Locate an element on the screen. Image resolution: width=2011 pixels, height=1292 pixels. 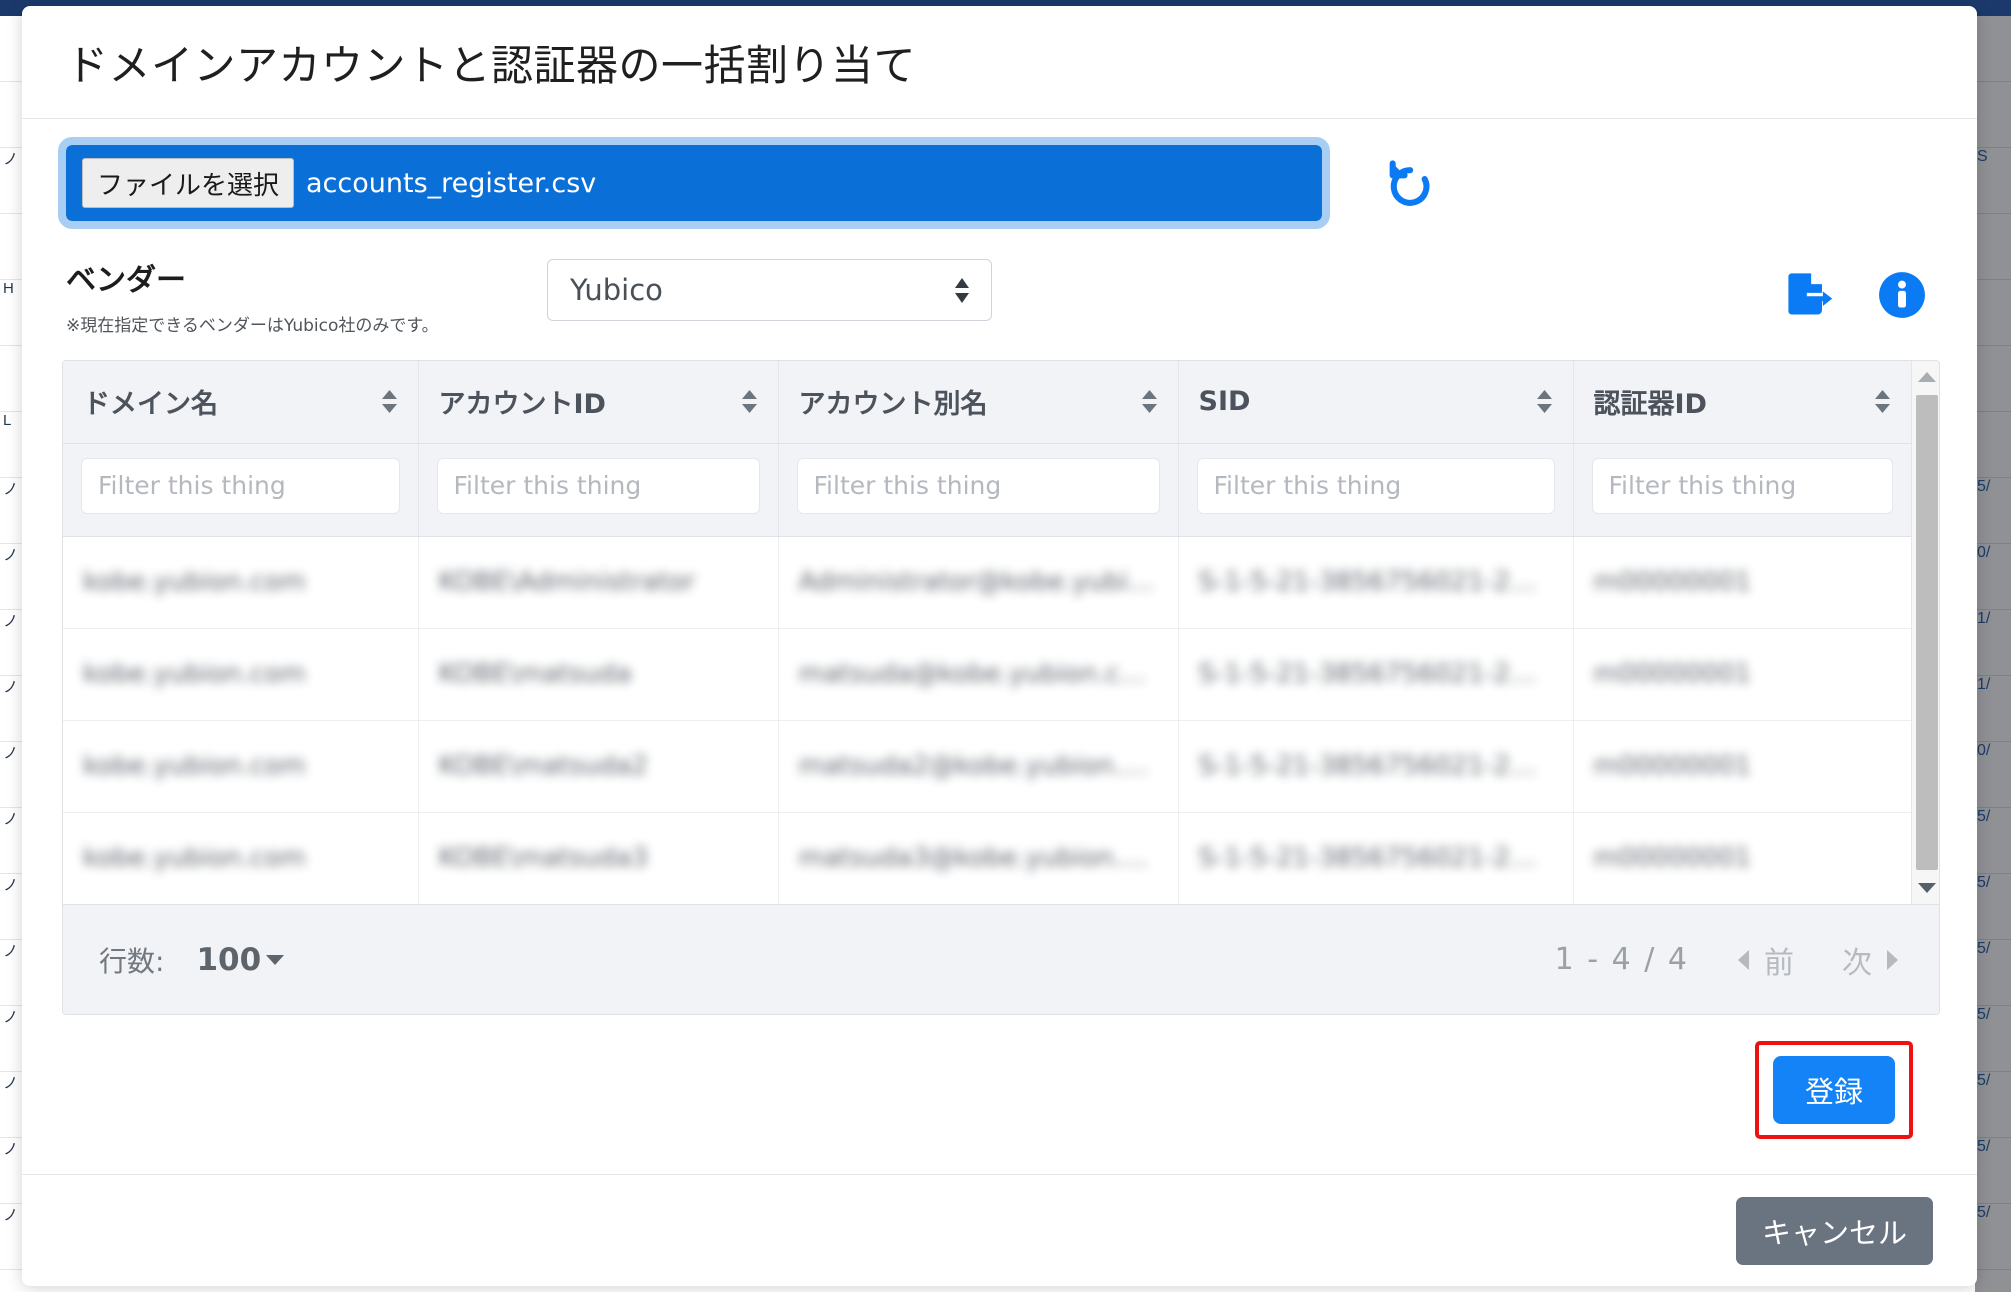
vendor-label: ベンダー is located at coordinates (126, 280).